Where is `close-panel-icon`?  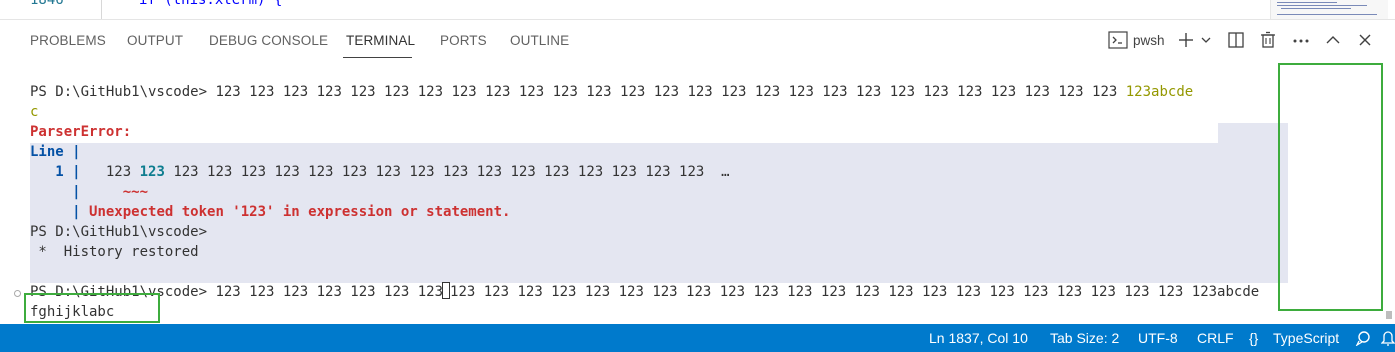 close-panel-icon is located at coordinates (1365, 40).